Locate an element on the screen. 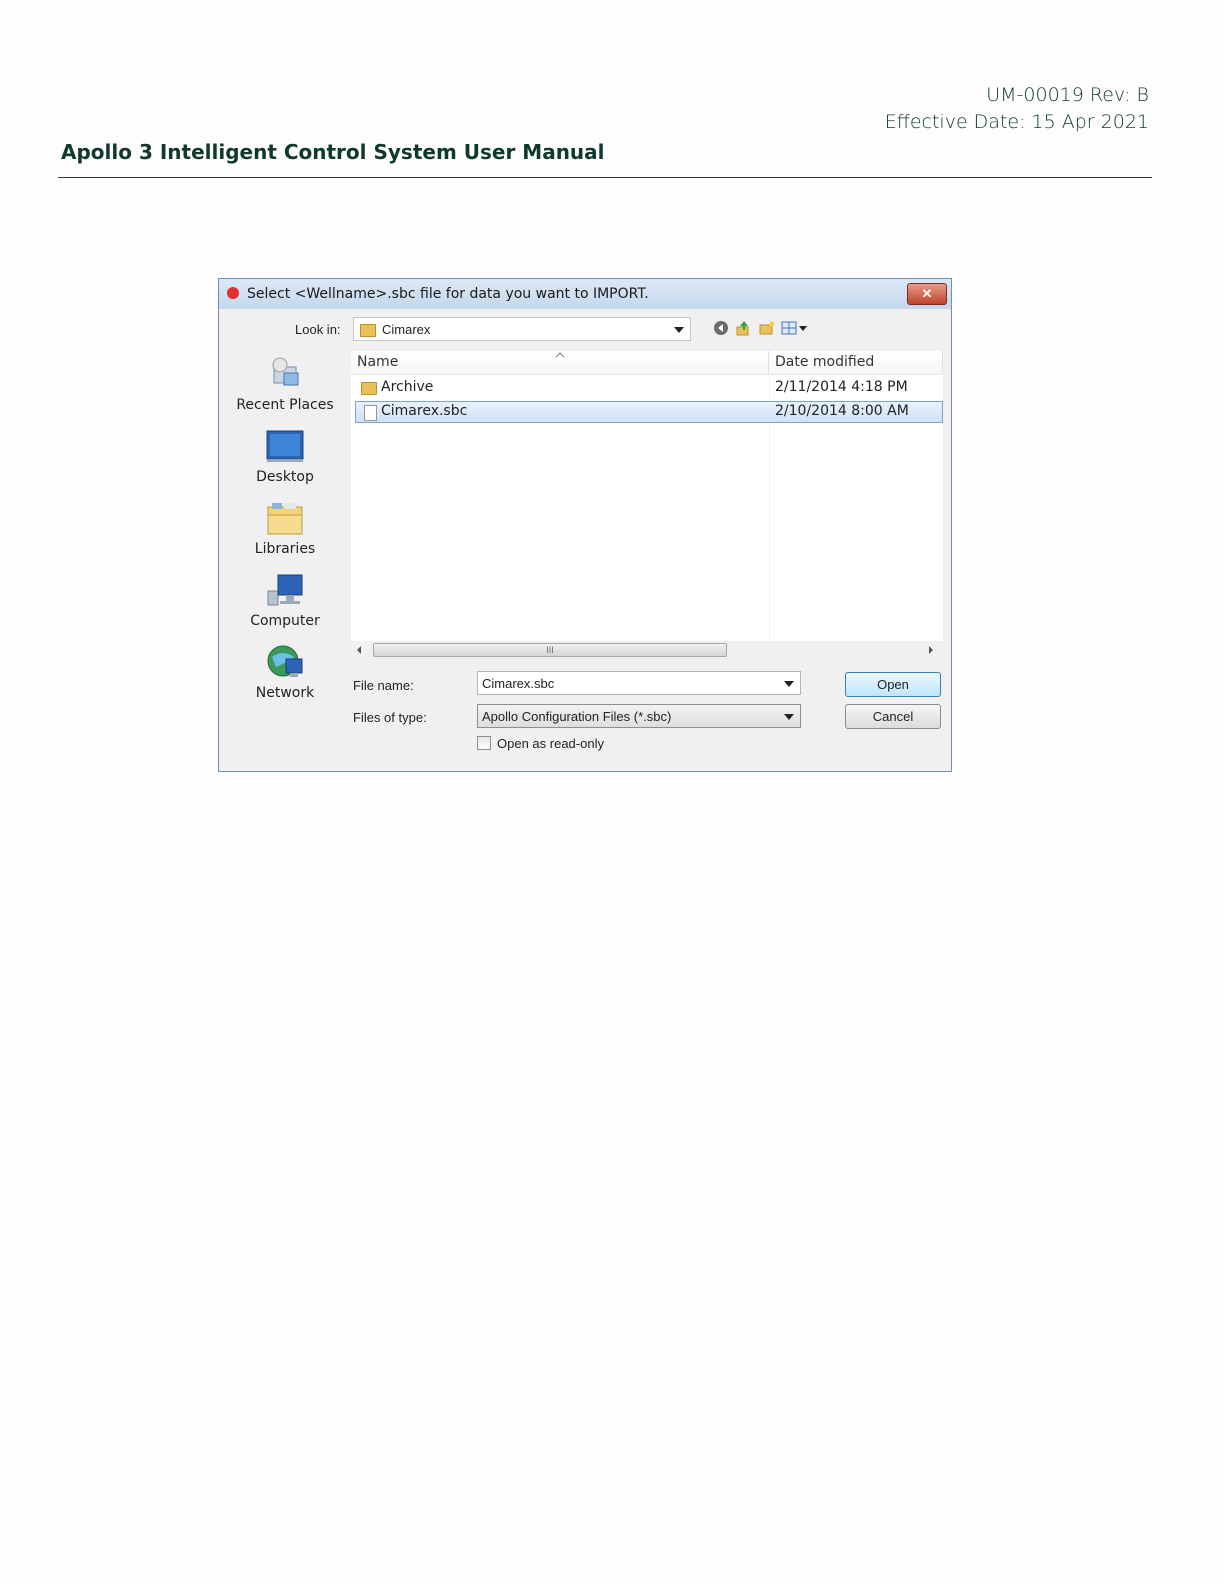 The height and width of the screenshot is (1584, 1224). place-label: Network is located at coordinates (285, 693).